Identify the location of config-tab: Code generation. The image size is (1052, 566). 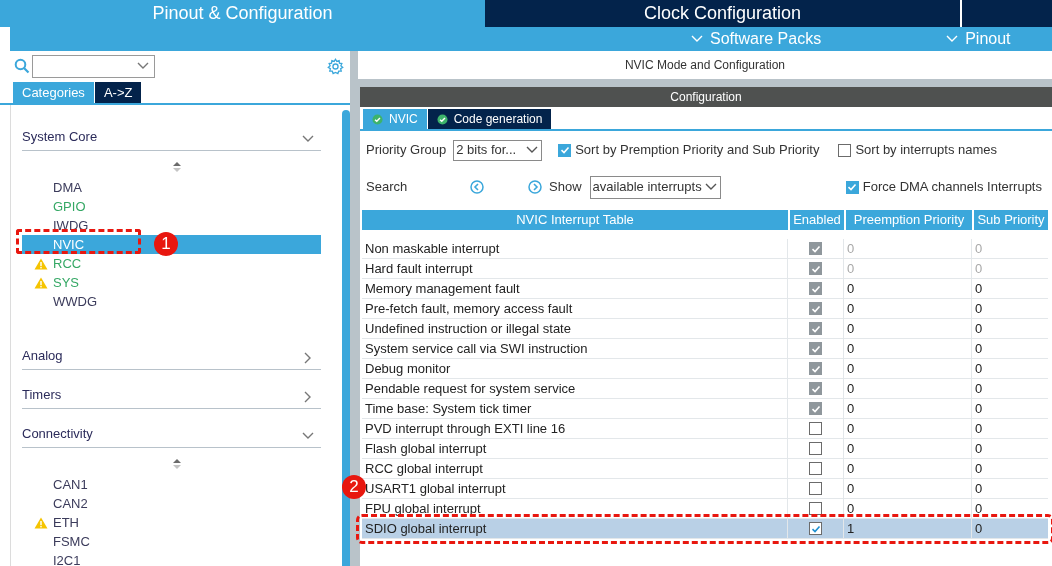
(489, 119).